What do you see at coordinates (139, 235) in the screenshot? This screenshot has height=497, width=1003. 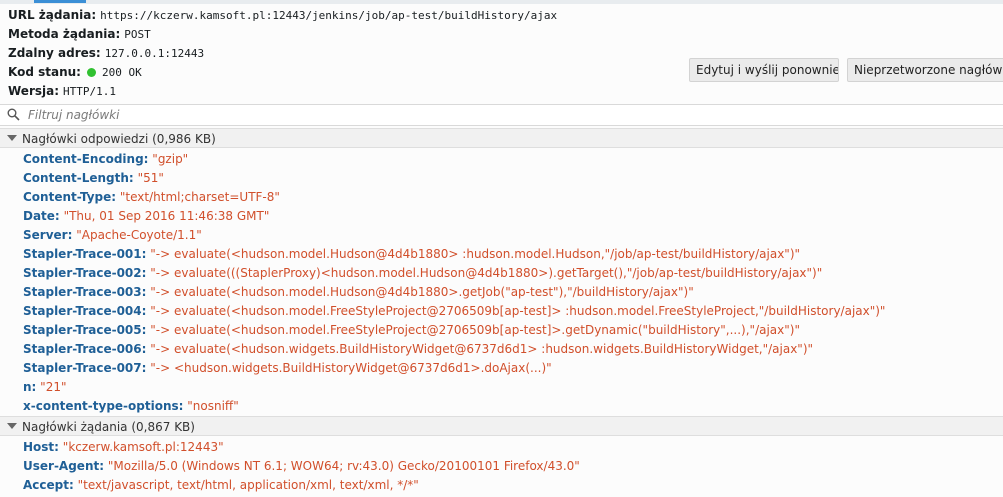 I see `header-value: "Apache-Coyote/1.1"` at bounding box center [139, 235].